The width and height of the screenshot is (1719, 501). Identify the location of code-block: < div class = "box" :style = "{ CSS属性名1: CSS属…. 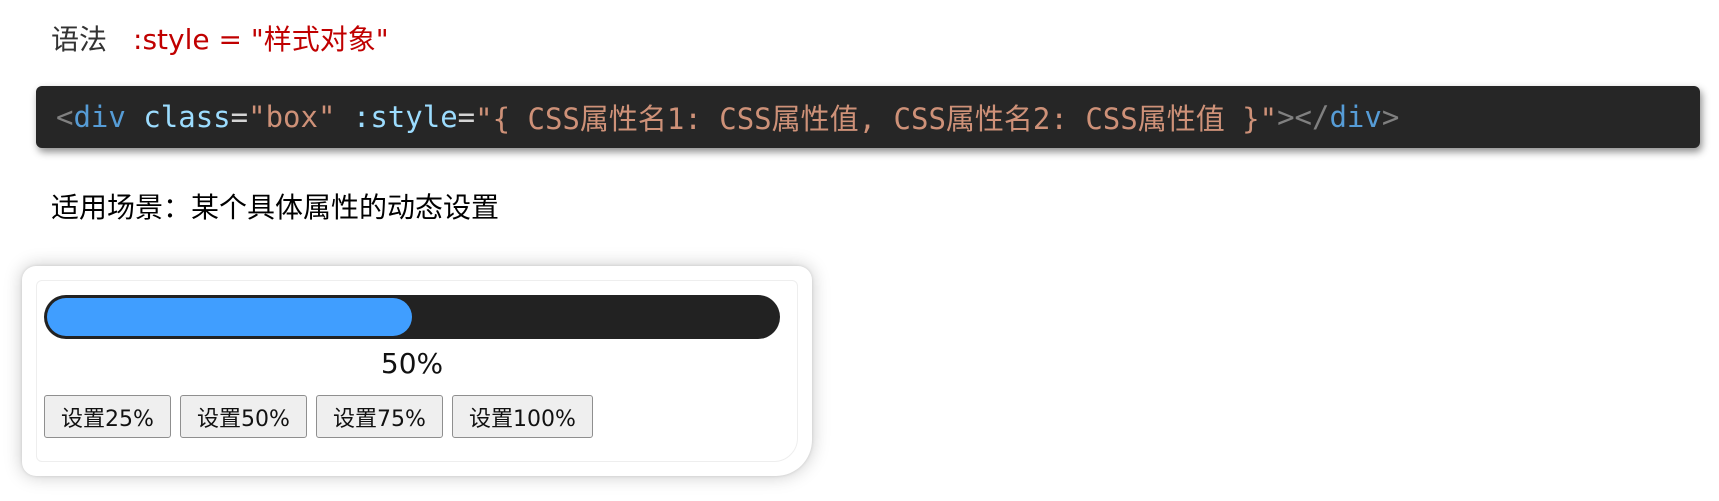
(868, 117).